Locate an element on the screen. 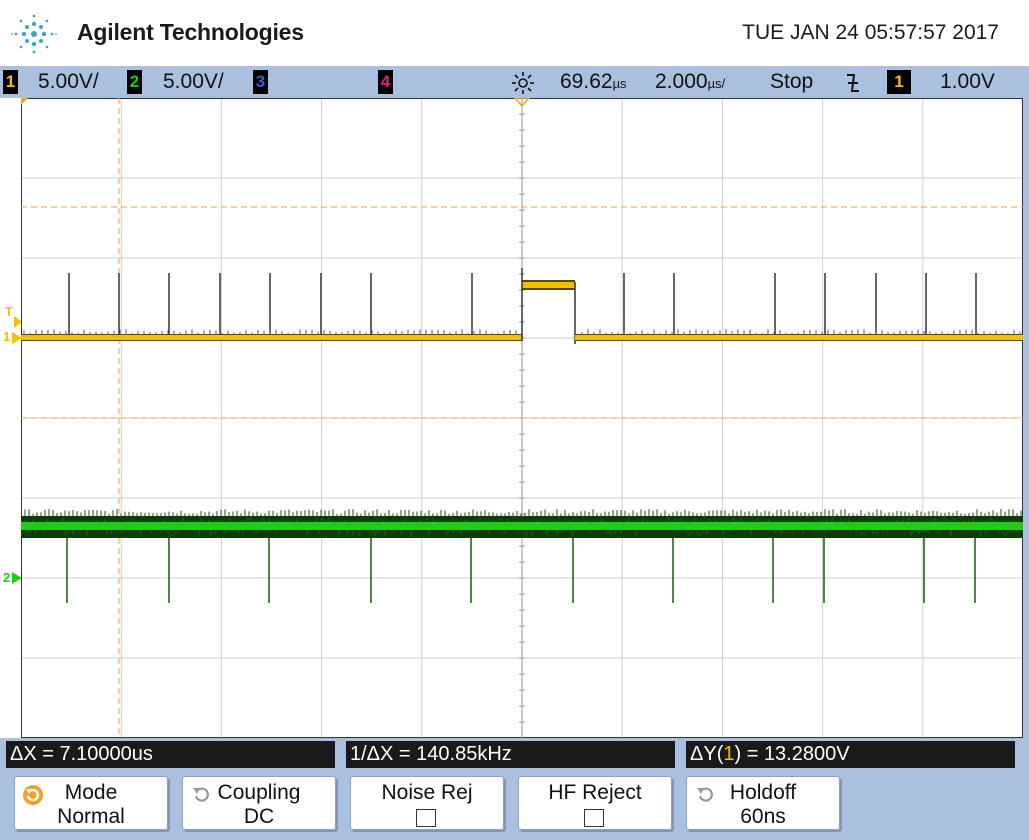 This screenshot has height=840, width=1029. delta-x-readout: ΔX = 7.10000us is located at coordinates (170, 754).